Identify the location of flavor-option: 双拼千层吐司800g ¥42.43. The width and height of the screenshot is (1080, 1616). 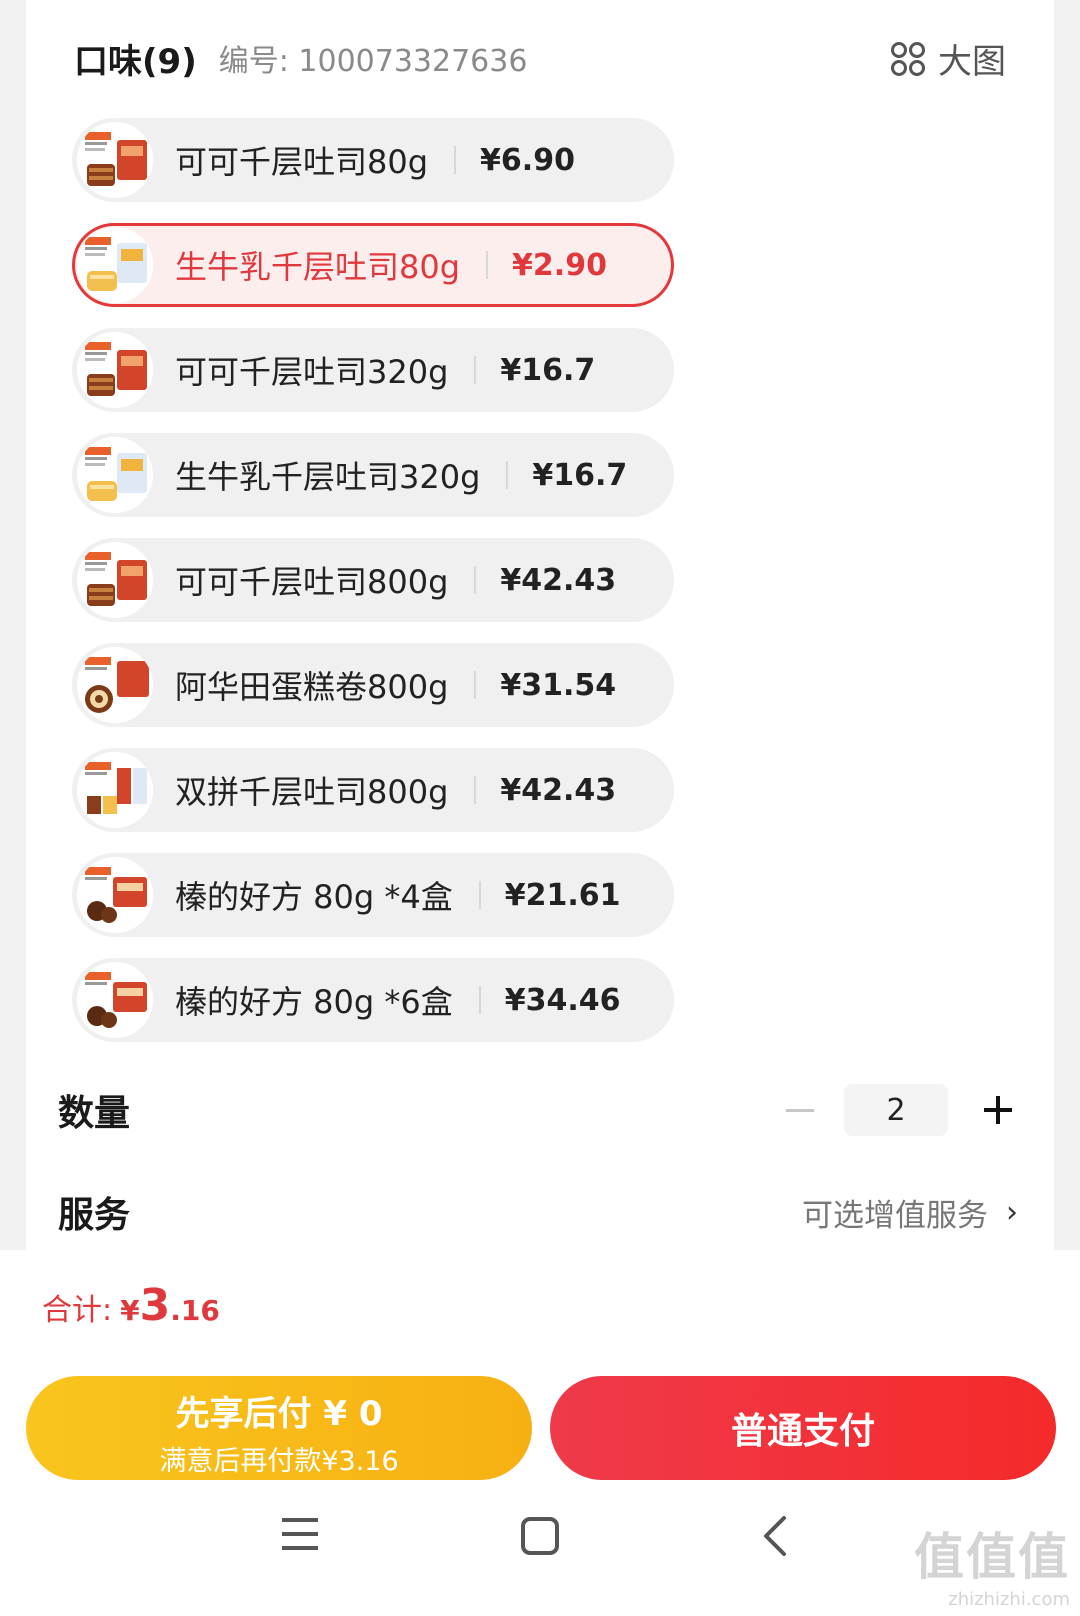
(373, 790).